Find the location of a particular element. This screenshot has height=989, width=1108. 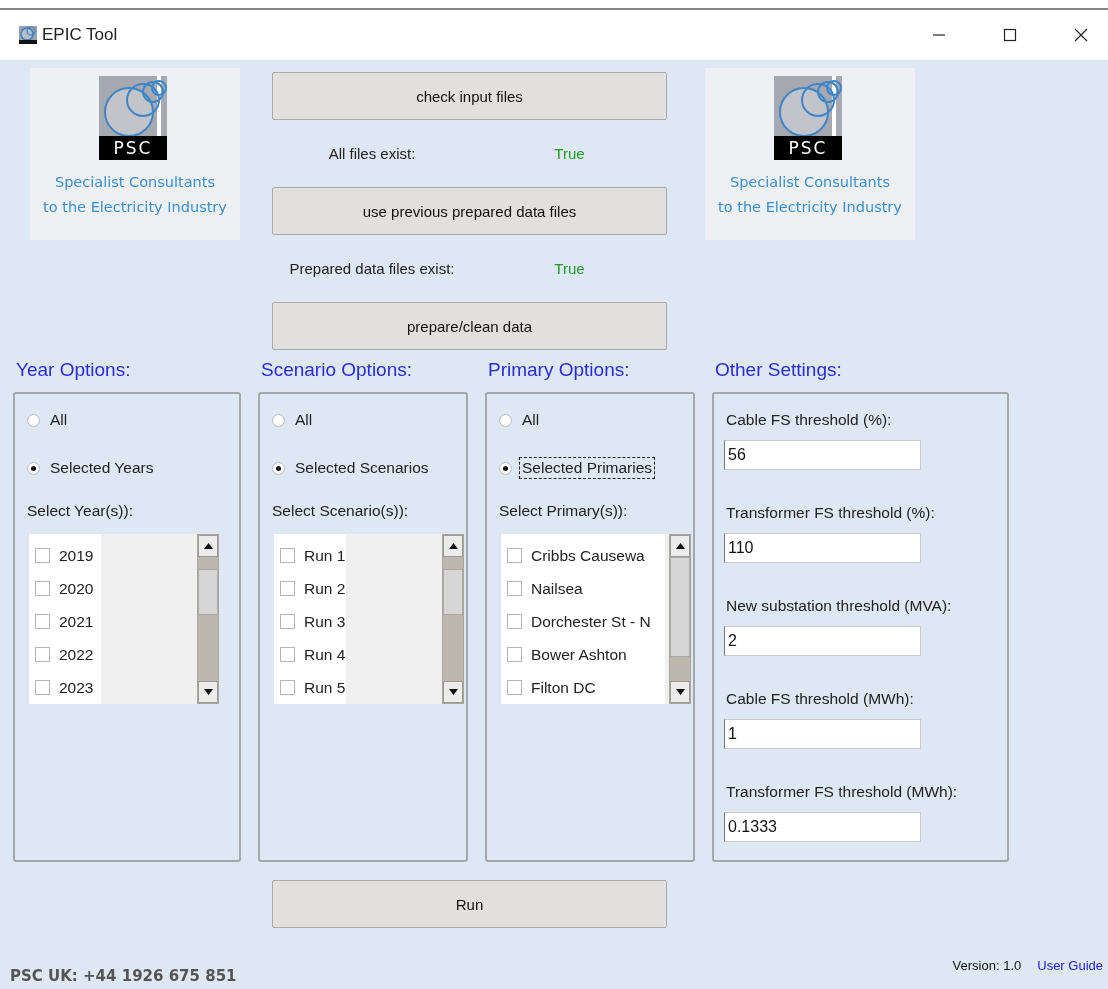

field-label: Cable FS threshold (MWh): is located at coordinates (820, 699).